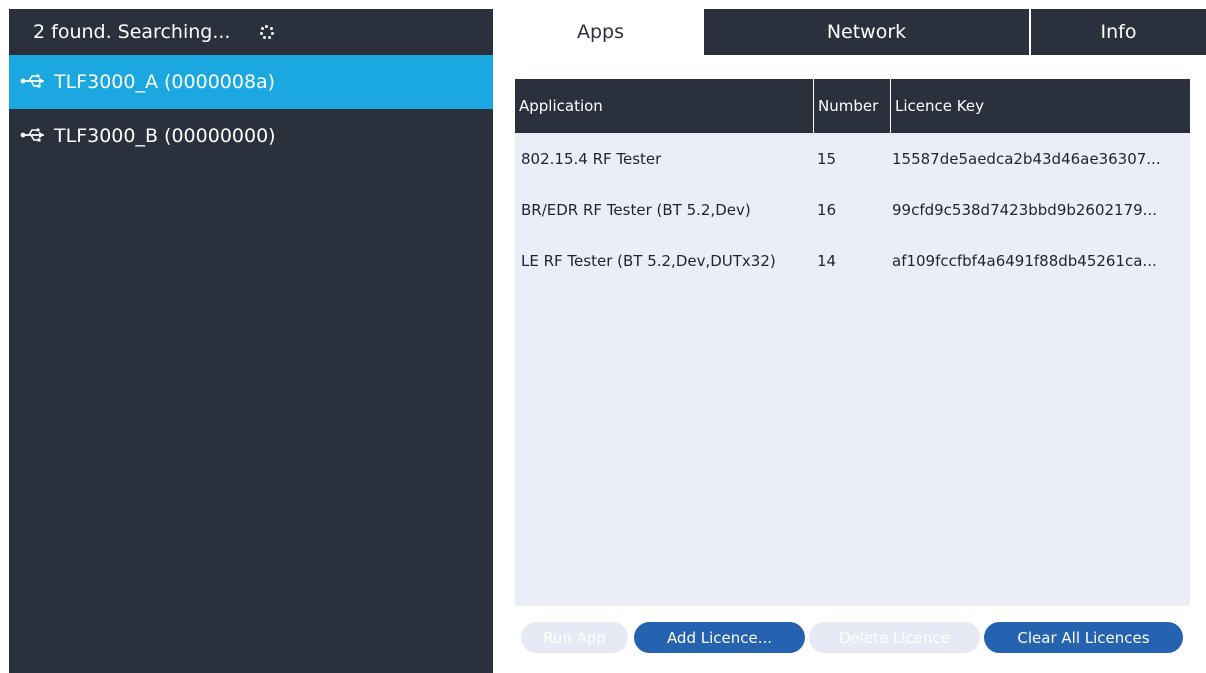 The width and height of the screenshot is (1206, 673). Describe the element at coordinates (600, 32) in the screenshot. I see `tab-apps: Apps` at that location.